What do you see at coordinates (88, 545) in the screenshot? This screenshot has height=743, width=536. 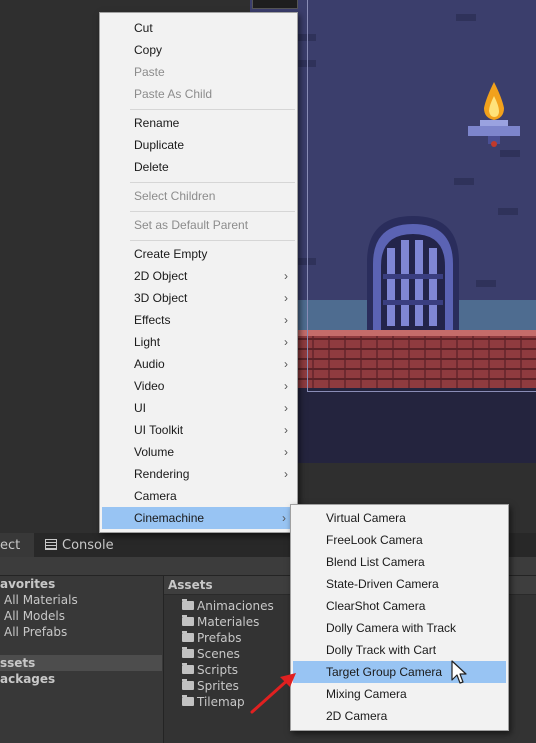 I see `tab-console-label: Console` at bounding box center [88, 545].